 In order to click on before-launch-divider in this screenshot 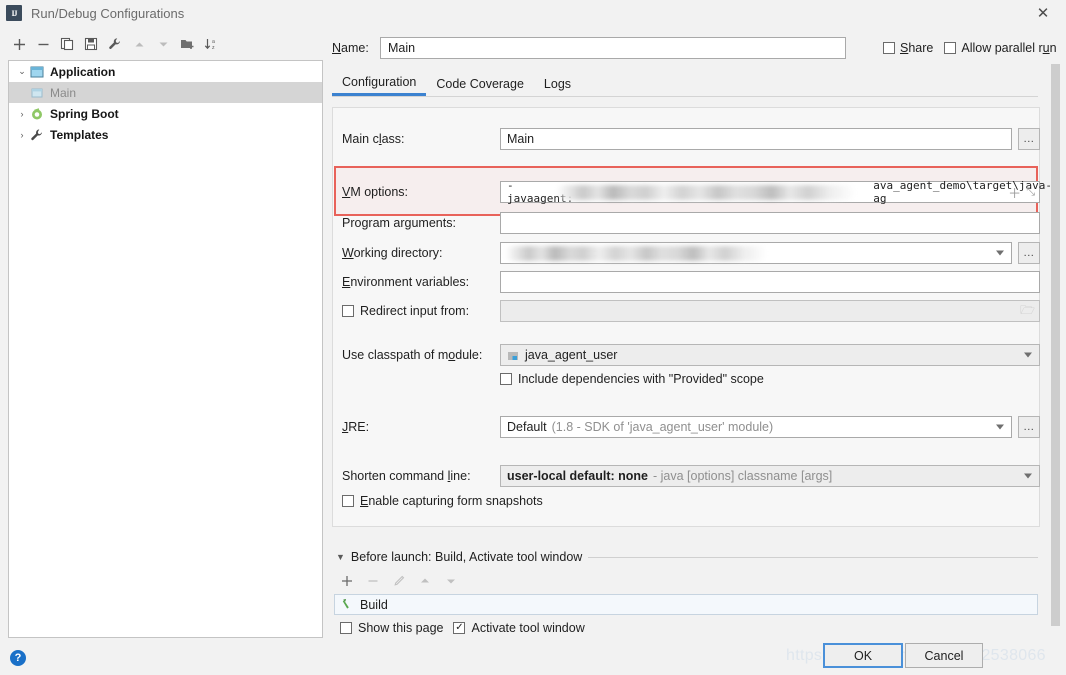, I will do `click(813, 557)`.